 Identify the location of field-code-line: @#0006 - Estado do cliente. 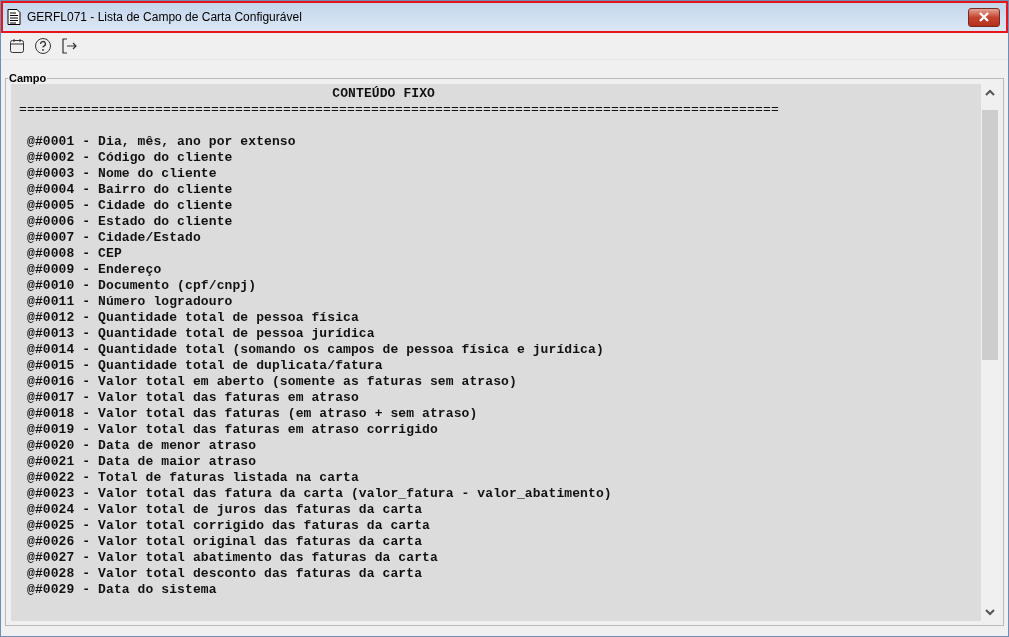
(130, 222).